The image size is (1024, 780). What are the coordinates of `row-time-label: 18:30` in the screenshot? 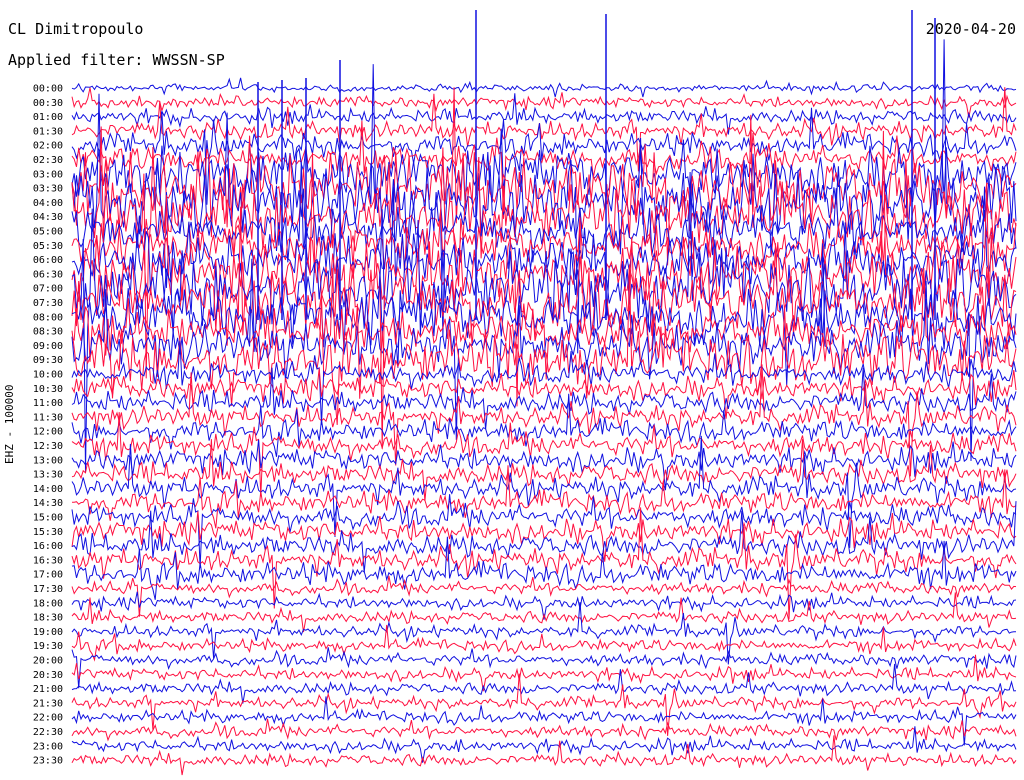 It's located at (48, 618).